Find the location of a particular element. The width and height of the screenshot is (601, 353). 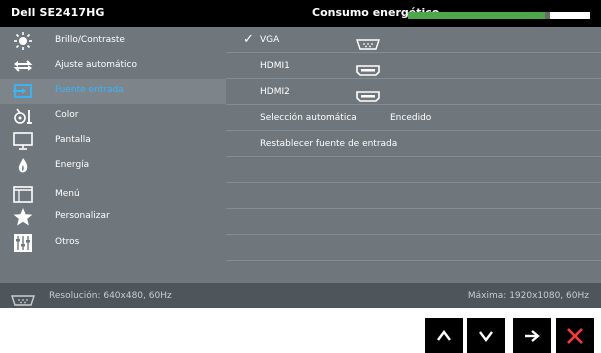

sidebar-item-personalize: Personalizar is located at coordinates (113, 217).